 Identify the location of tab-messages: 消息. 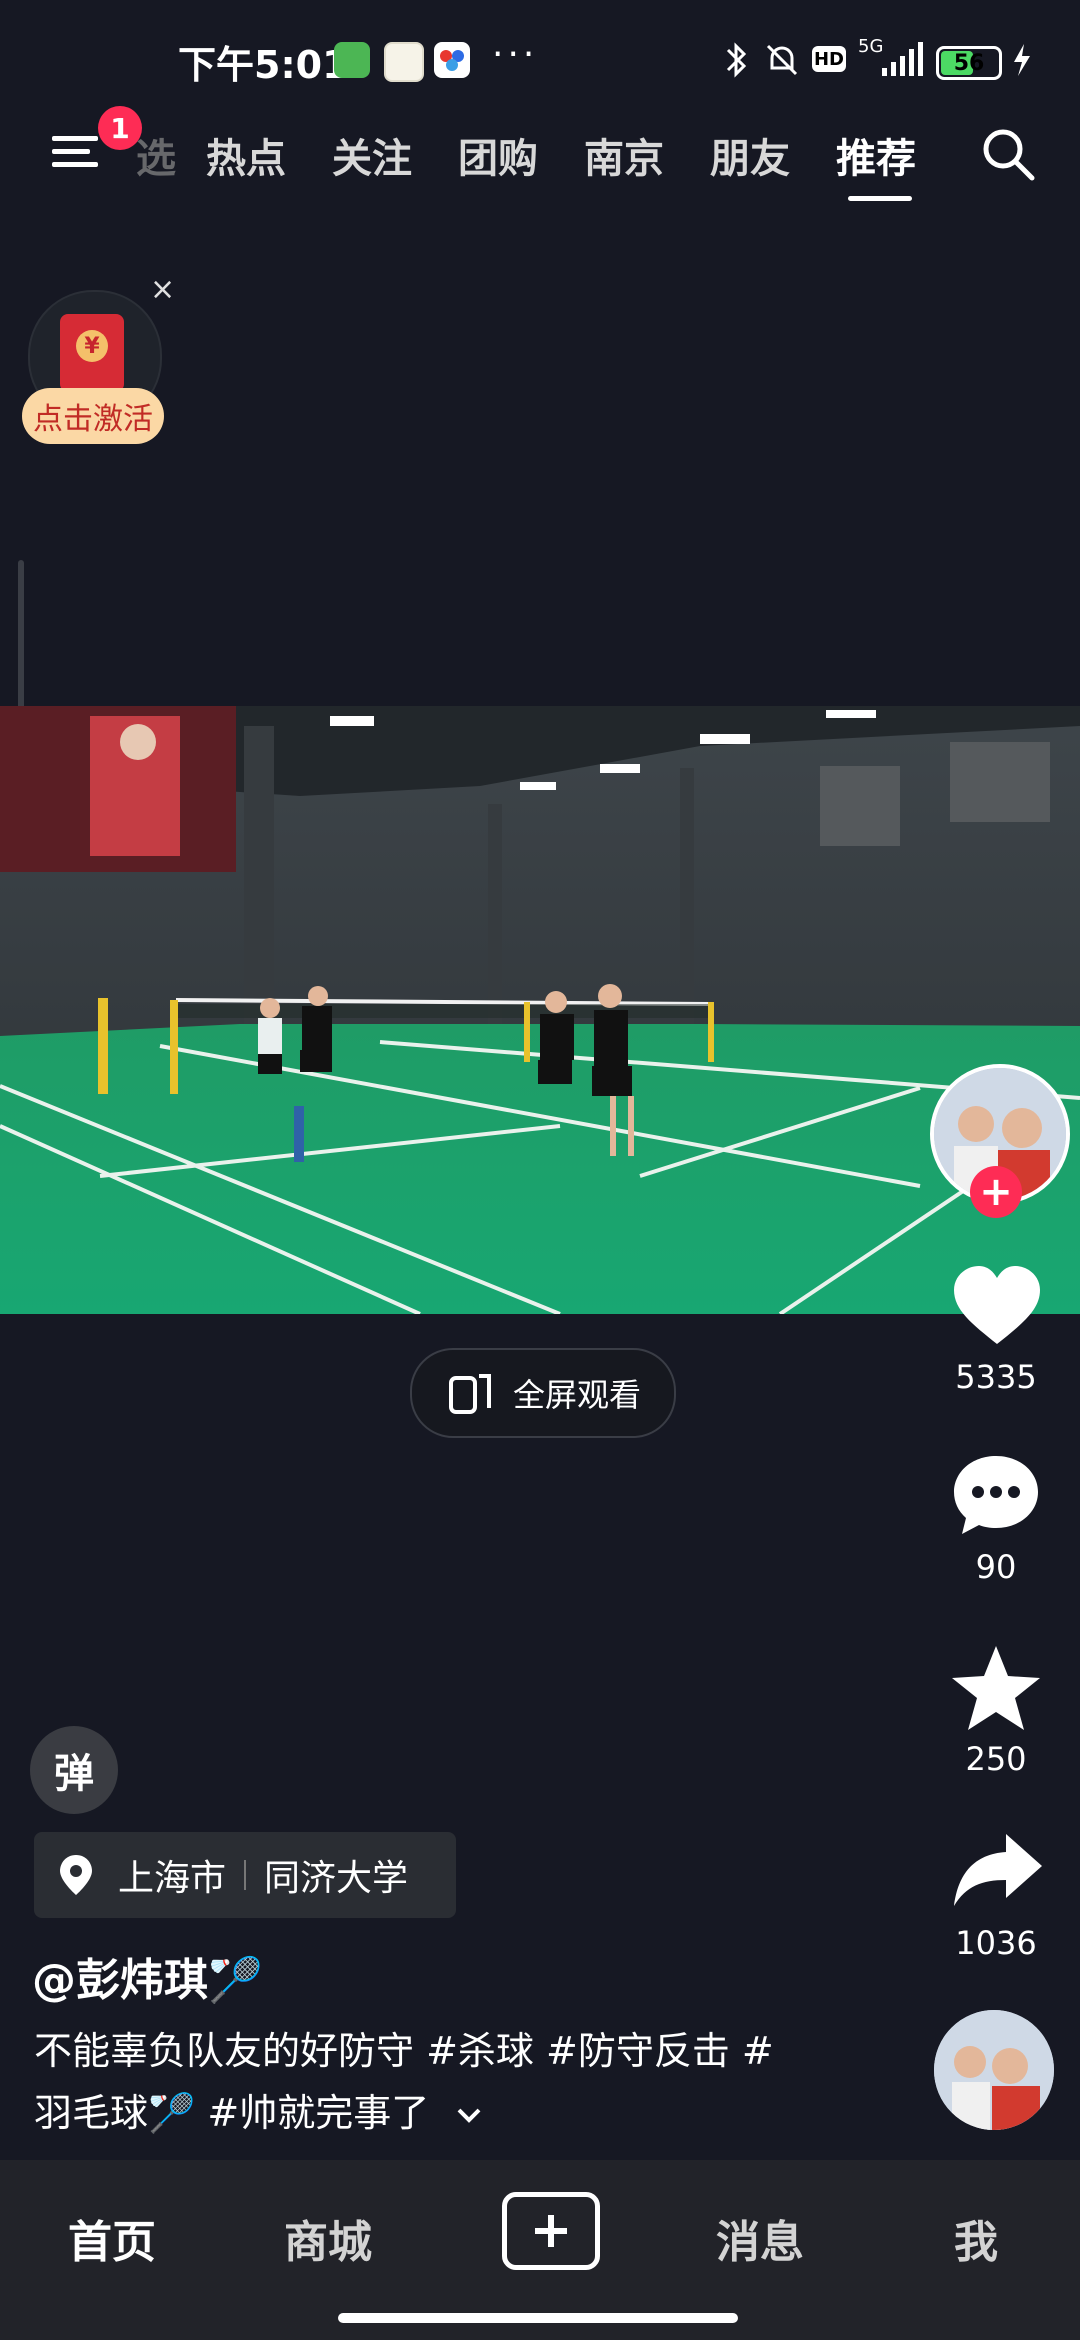
(760, 2238).